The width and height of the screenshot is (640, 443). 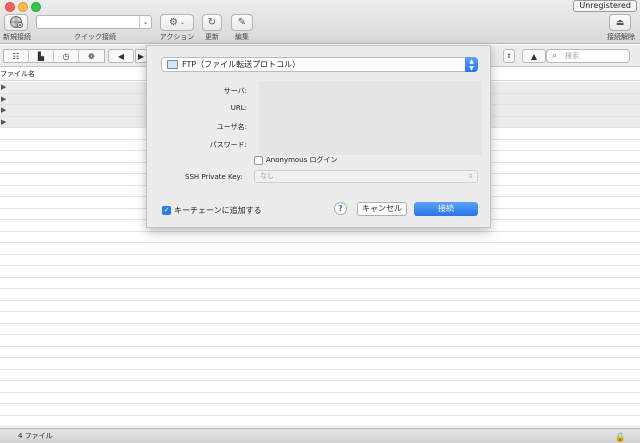 I want to click on checkmark-icon: ✓, so click(x=166, y=210).